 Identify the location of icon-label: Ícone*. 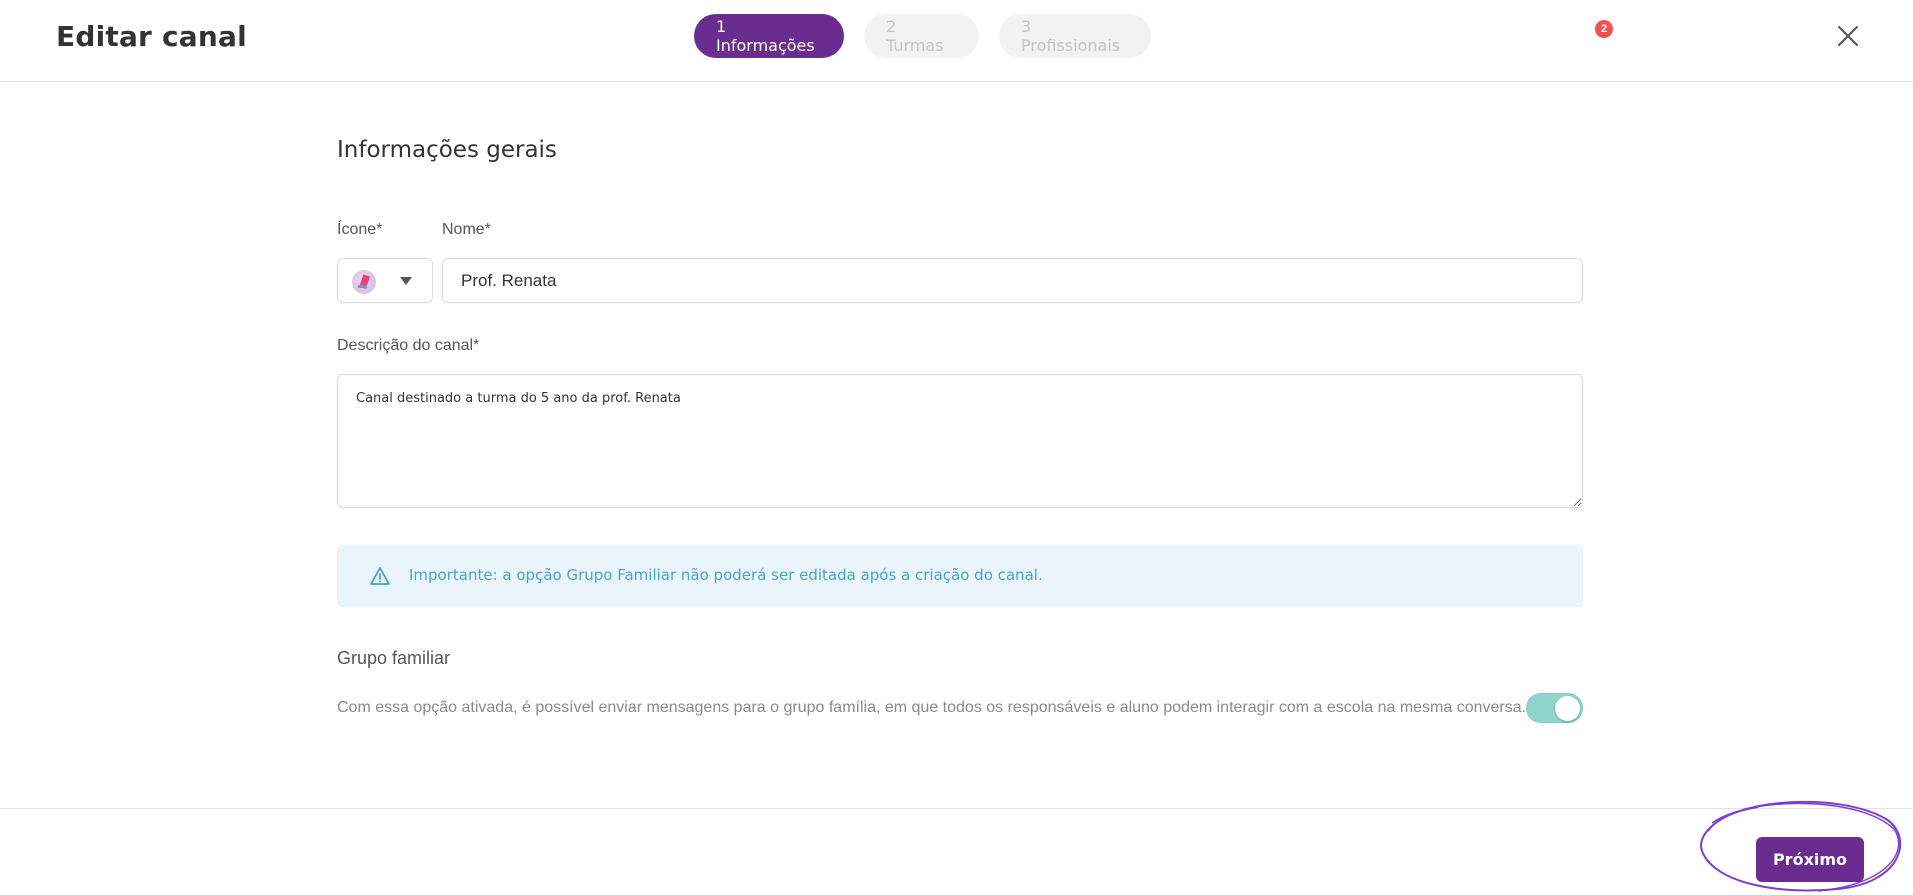
(360, 229).